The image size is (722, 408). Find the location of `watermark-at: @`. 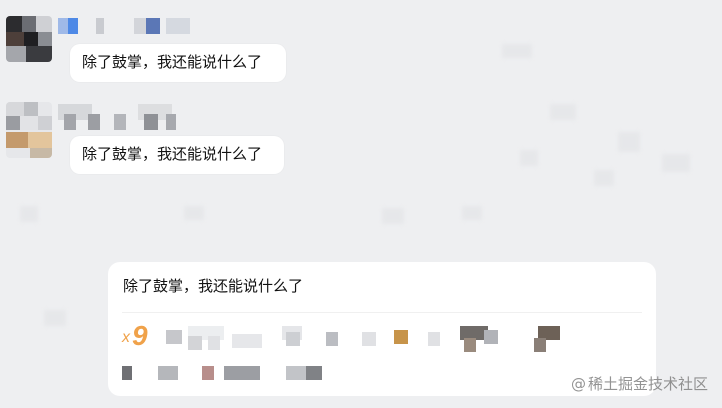

watermark-at: @ is located at coordinates (578, 384).